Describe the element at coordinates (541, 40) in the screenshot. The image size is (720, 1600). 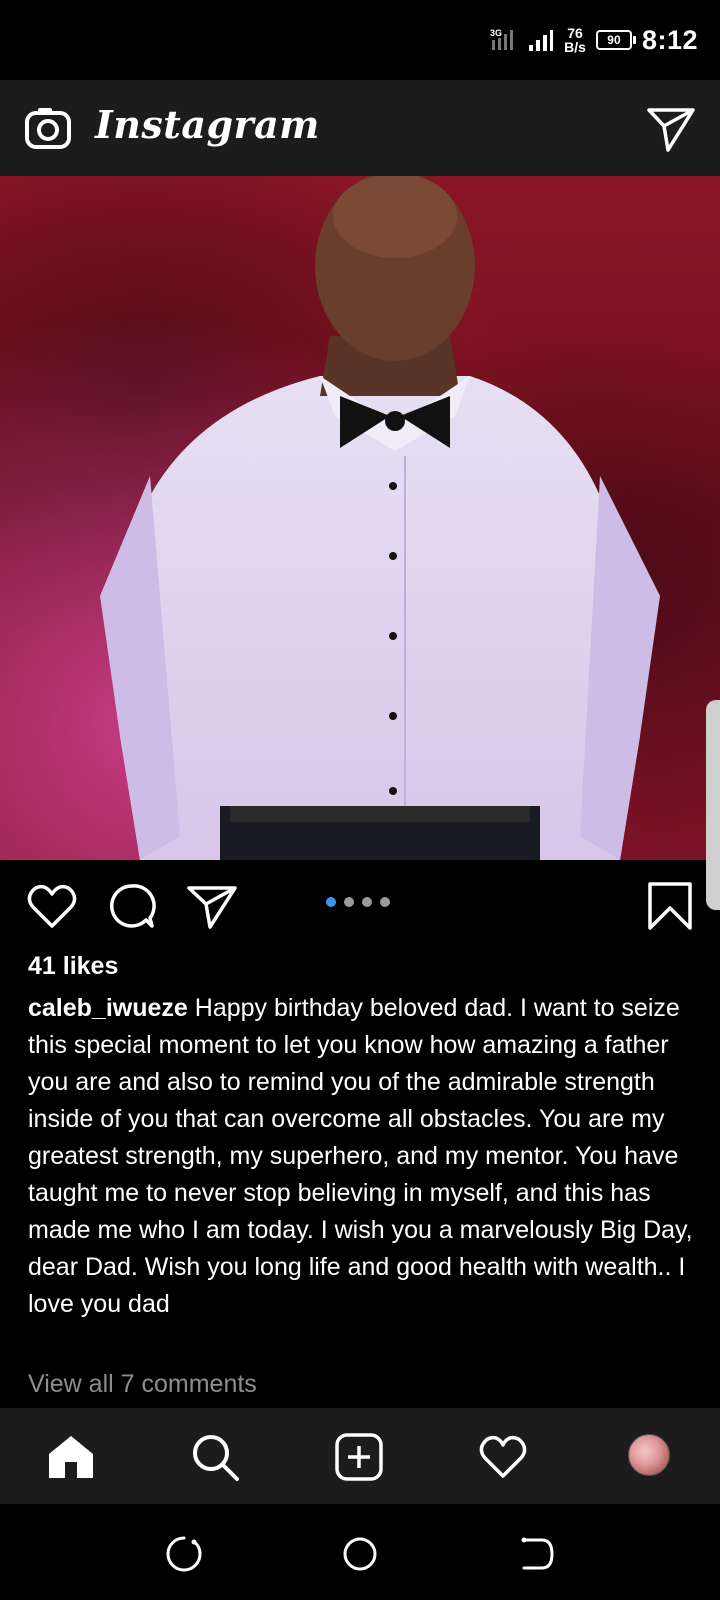
I see `signal-icon` at that location.